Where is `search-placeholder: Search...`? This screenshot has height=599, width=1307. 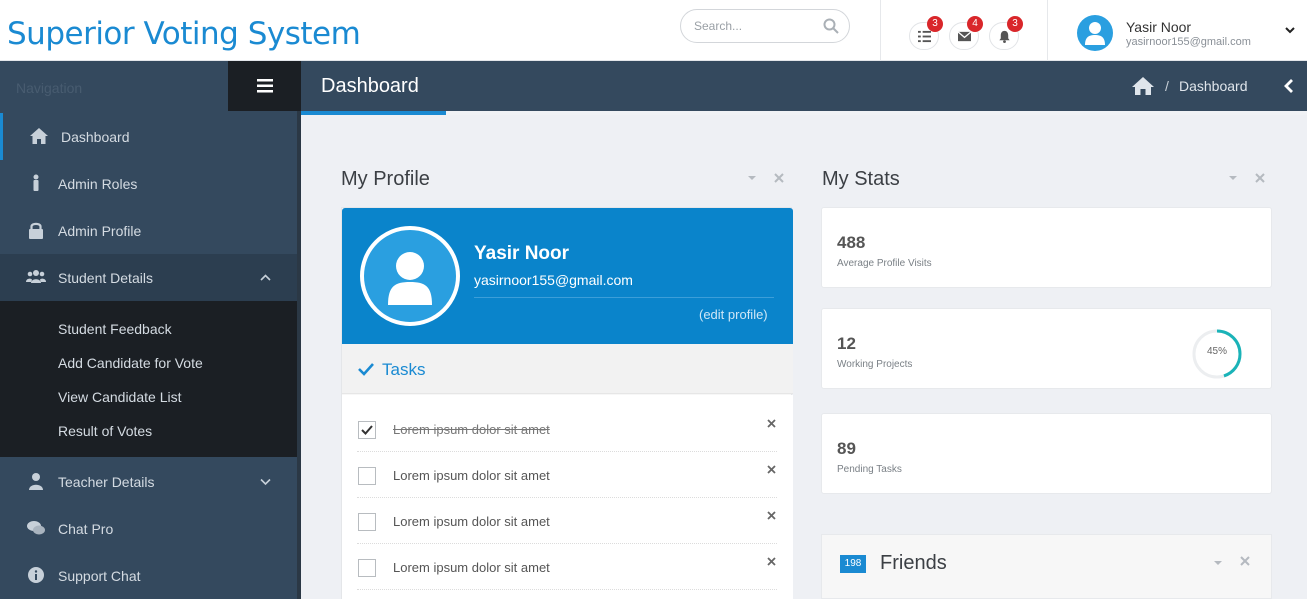
search-placeholder: Search... is located at coordinates (718, 26).